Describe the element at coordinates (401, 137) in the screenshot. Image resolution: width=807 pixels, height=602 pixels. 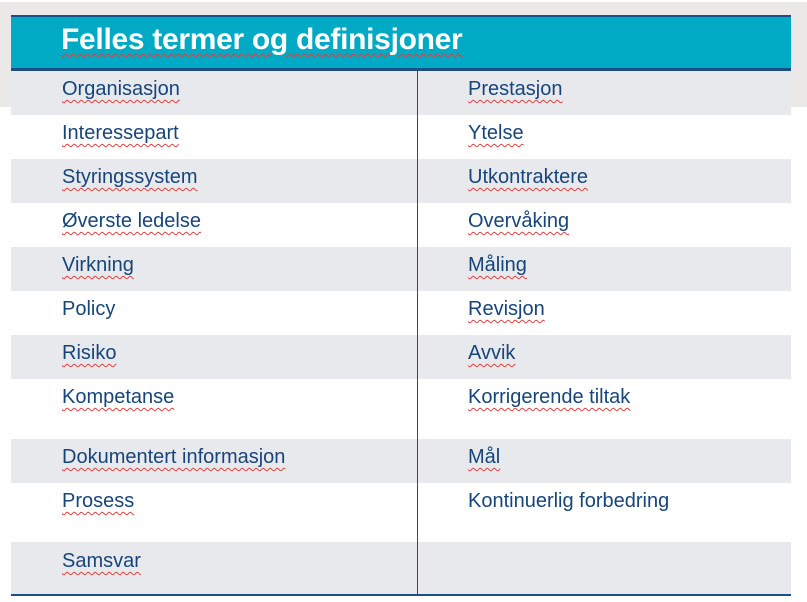
I see `table-row: Interessepart Ytelse` at that location.